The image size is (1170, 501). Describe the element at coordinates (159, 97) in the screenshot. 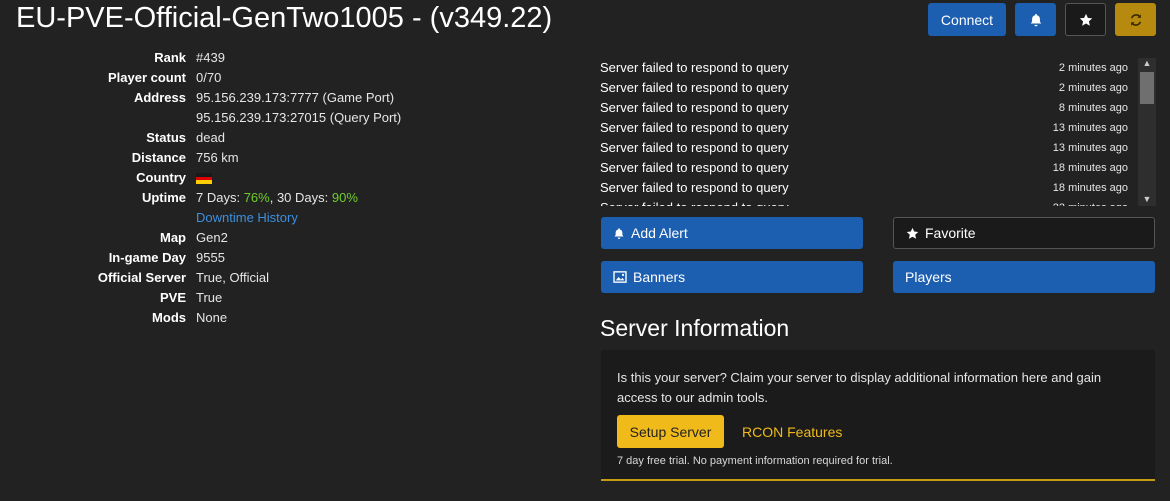

I see `address-label: Address` at that location.